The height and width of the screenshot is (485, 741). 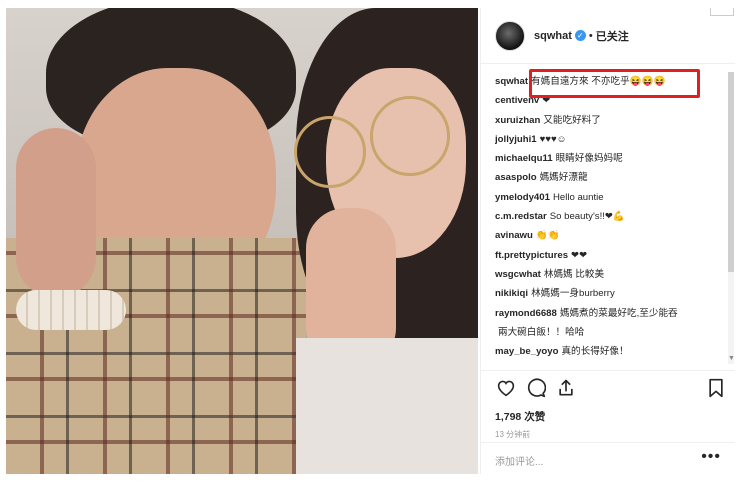 I want to click on comment-text: 真的长得好像！, so click(x=595, y=352).